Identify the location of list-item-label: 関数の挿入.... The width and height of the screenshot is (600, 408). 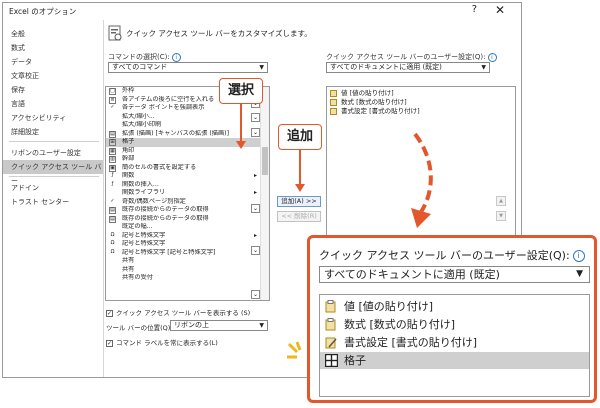
(140, 184).